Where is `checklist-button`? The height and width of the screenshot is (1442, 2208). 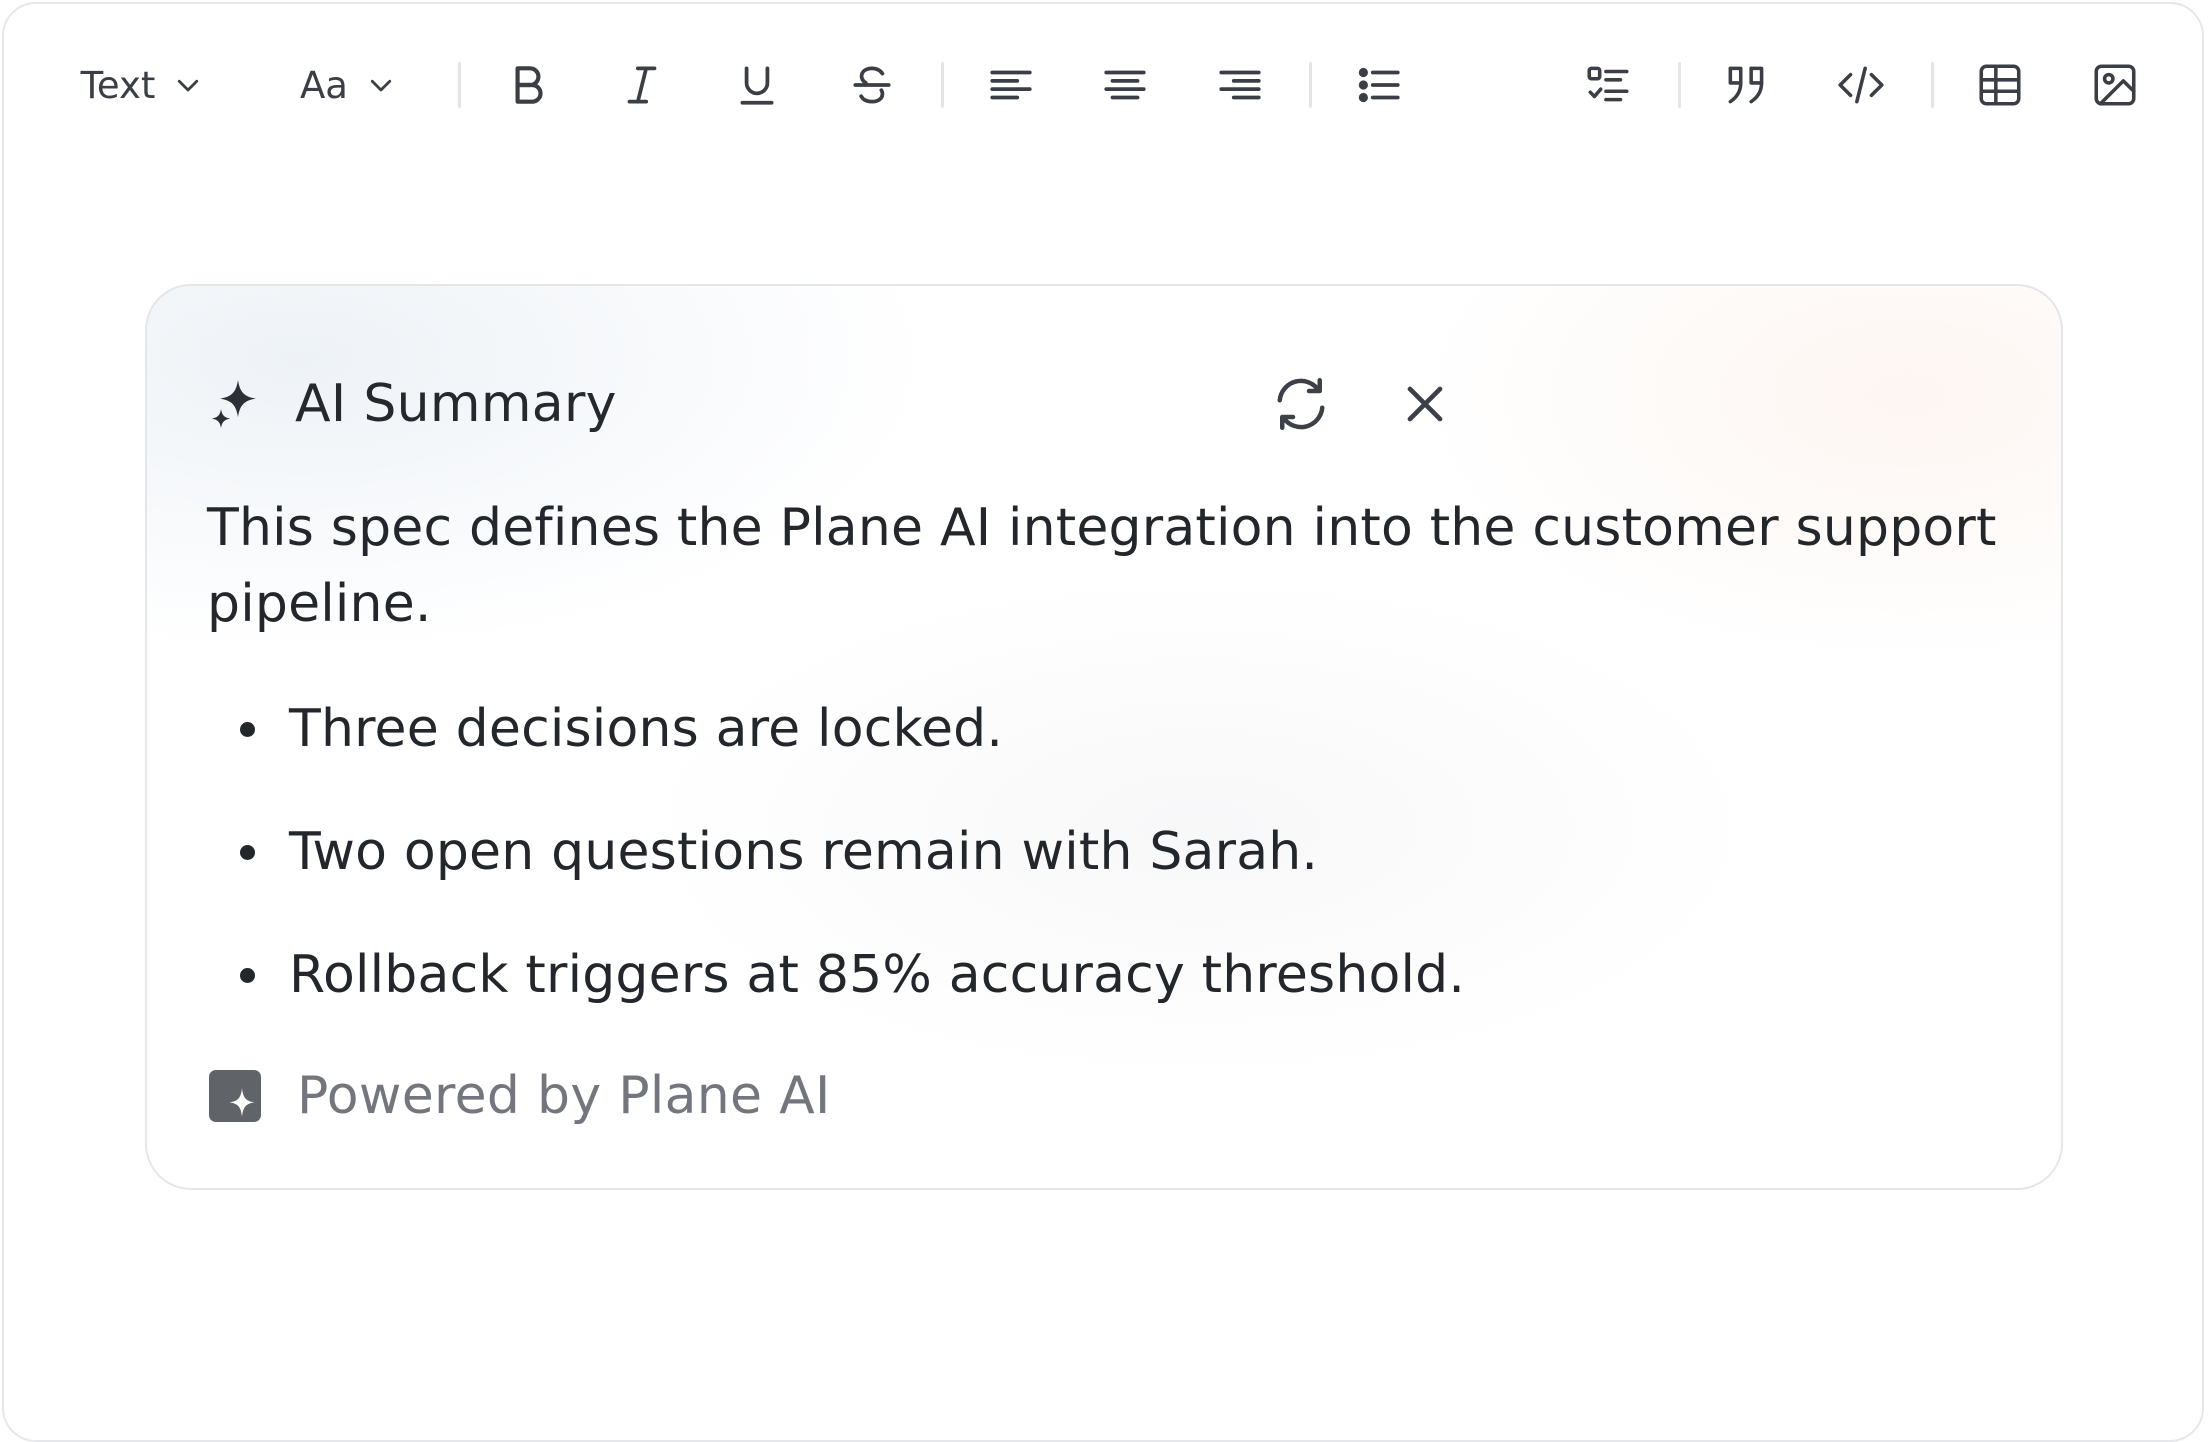 checklist-button is located at coordinates (1608, 85).